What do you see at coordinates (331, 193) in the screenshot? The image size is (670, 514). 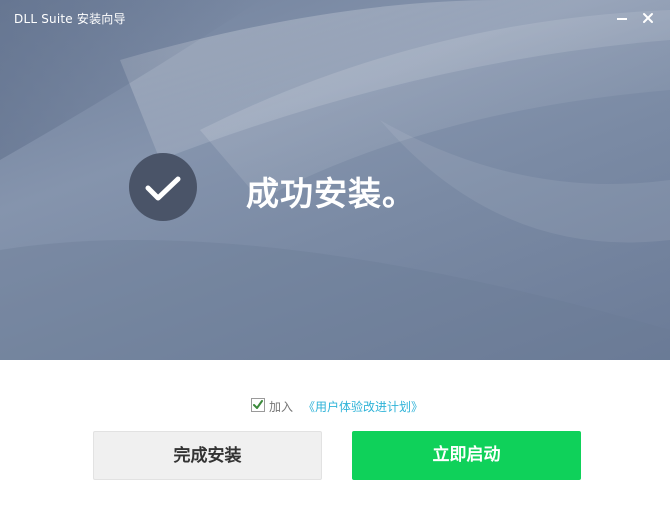 I see `success-message: 成功安装。` at bounding box center [331, 193].